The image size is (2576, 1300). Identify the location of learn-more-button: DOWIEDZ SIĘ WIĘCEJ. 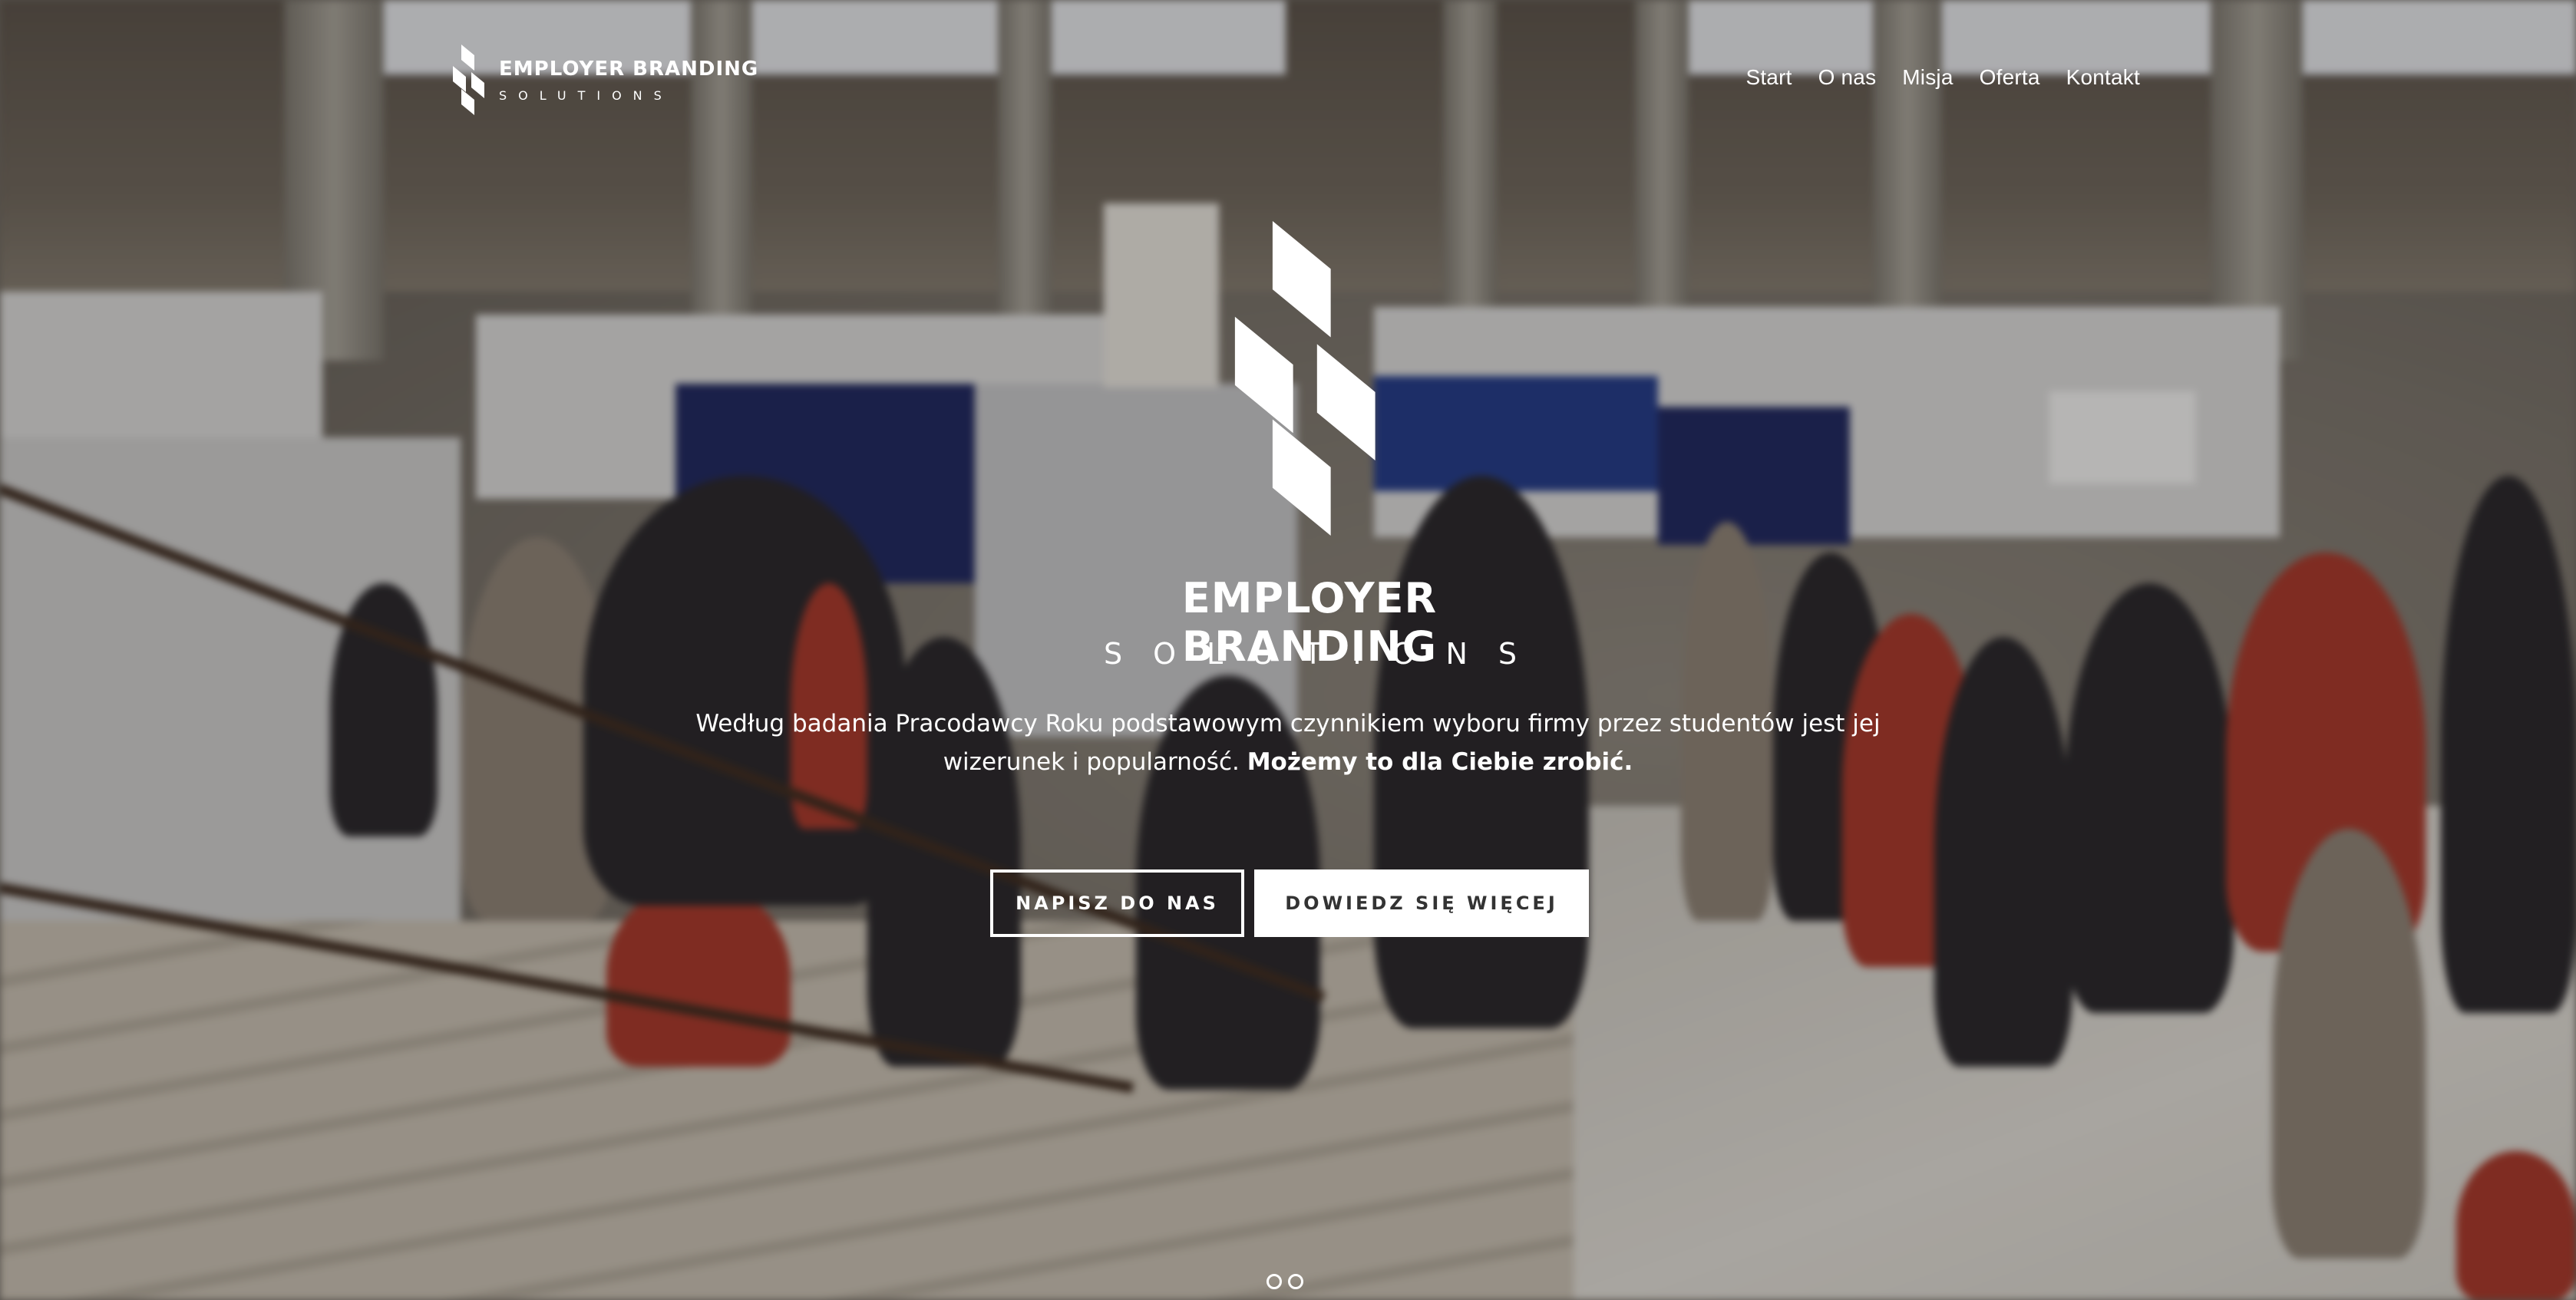
(1421, 903).